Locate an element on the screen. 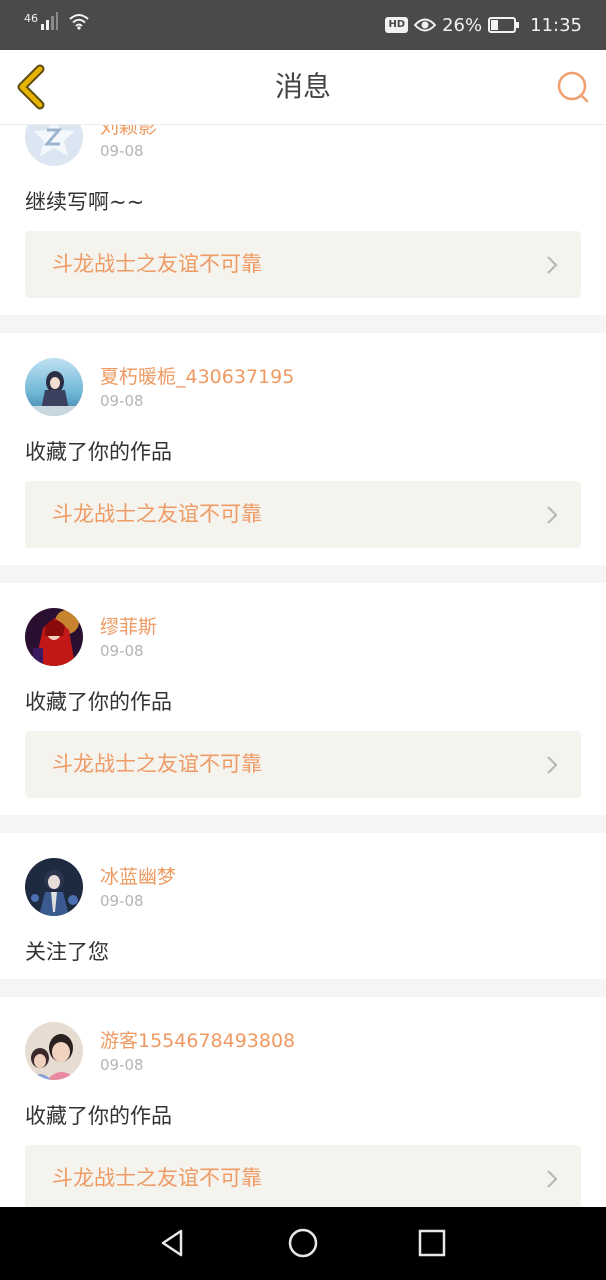  red-character-avatar is located at coordinates (54, 637).